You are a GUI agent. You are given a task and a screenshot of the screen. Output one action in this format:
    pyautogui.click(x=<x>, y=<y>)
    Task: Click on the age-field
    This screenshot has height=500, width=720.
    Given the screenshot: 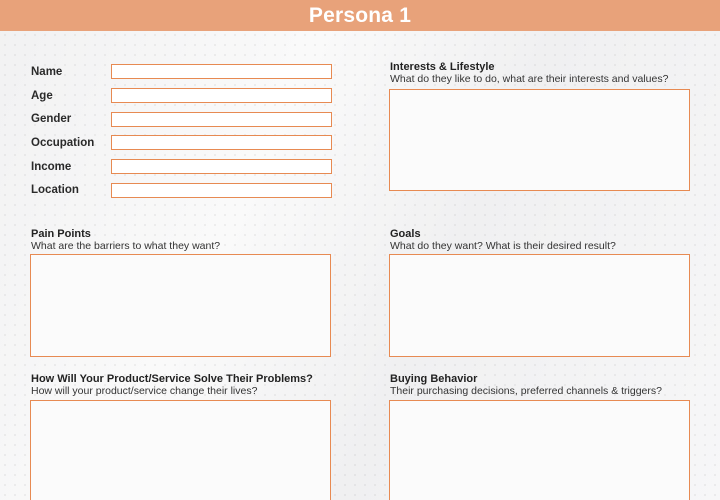 What is the action you would take?
    pyautogui.click(x=221, y=95)
    